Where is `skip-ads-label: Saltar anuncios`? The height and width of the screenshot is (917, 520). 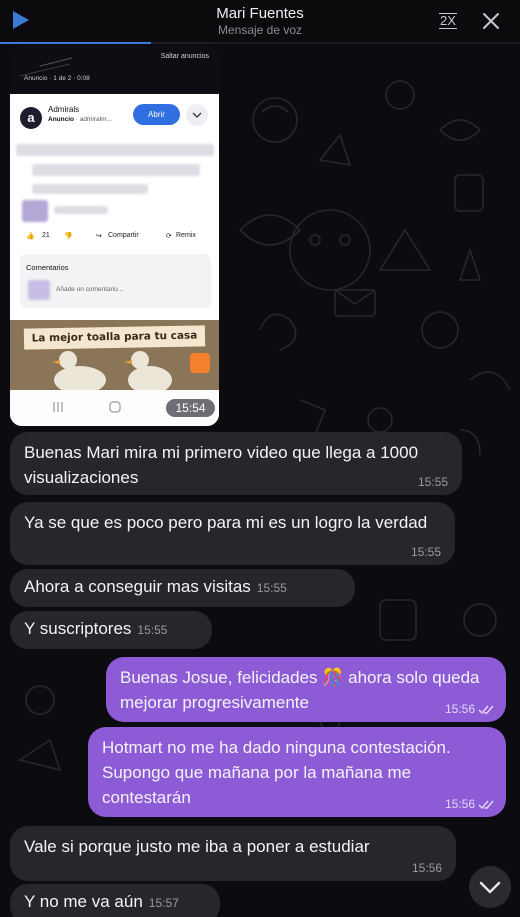 skip-ads-label: Saltar anuncios is located at coordinates (184, 56).